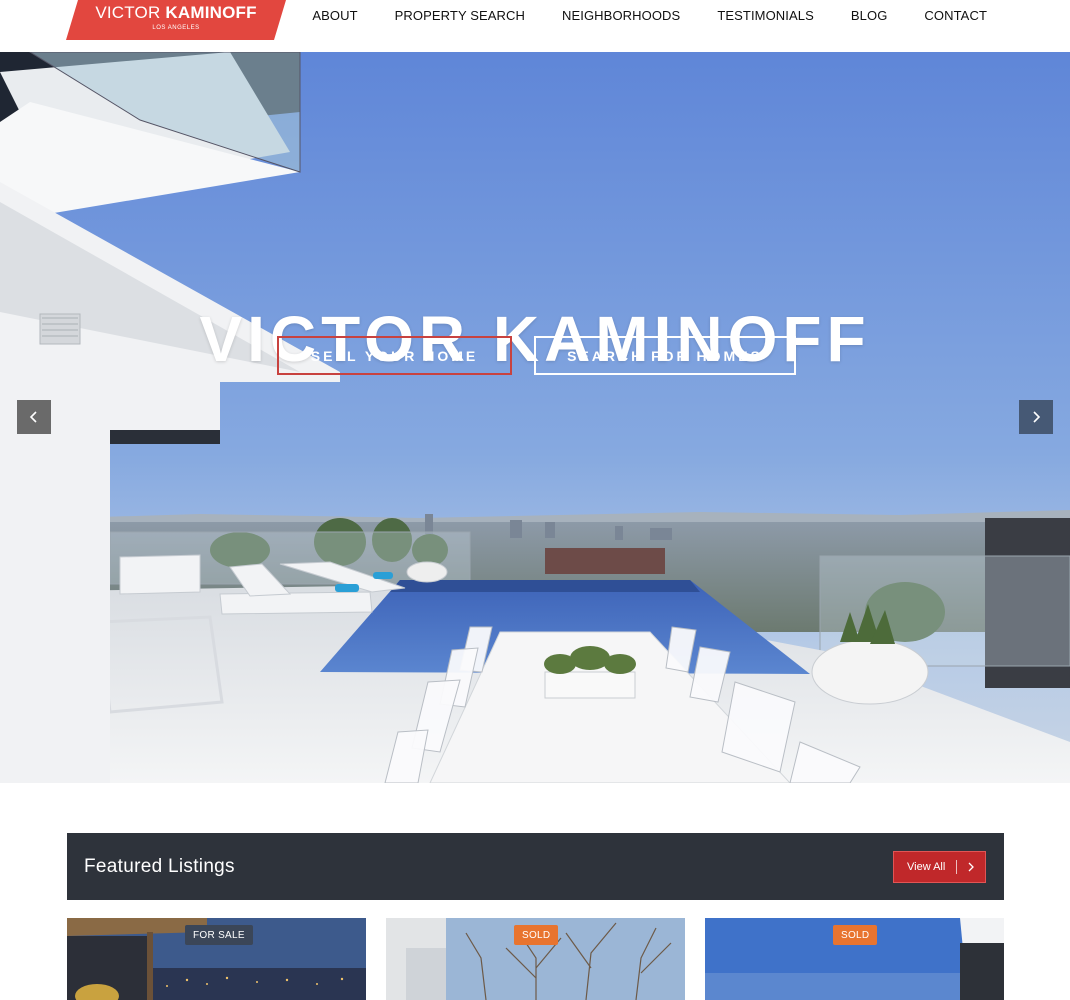 The height and width of the screenshot is (1000, 1070). Describe the element at coordinates (957, 867) in the screenshot. I see `view-all-divider` at that location.